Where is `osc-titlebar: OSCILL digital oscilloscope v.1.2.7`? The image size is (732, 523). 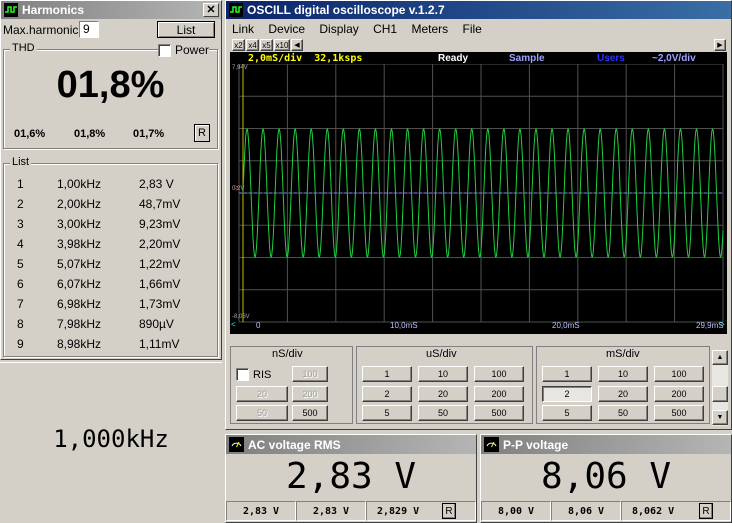
osc-titlebar: OSCILL digital oscilloscope v.1.2.7 is located at coordinates (478, 10).